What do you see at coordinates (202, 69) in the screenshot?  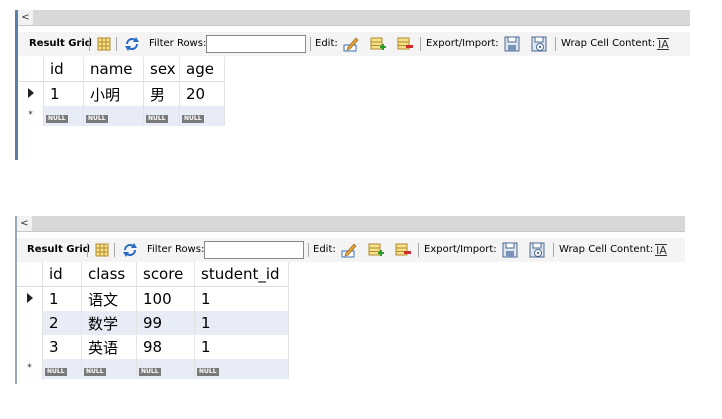 I see `column-header-age: age` at bounding box center [202, 69].